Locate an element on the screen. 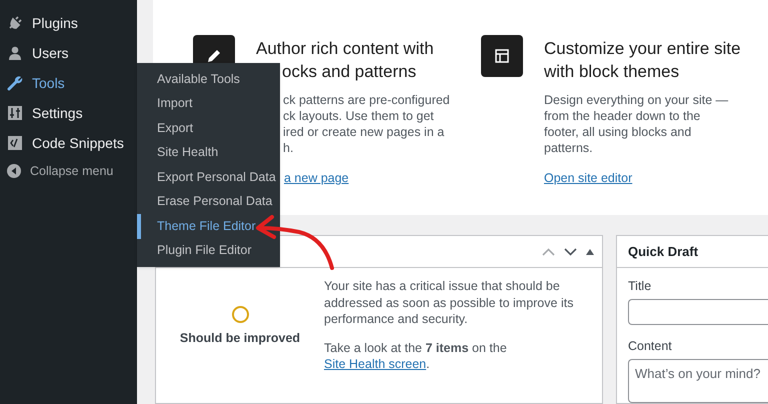 This screenshot has width=768, height=404. submenu-item: Erase Personal Data is located at coordinates (208, 202).